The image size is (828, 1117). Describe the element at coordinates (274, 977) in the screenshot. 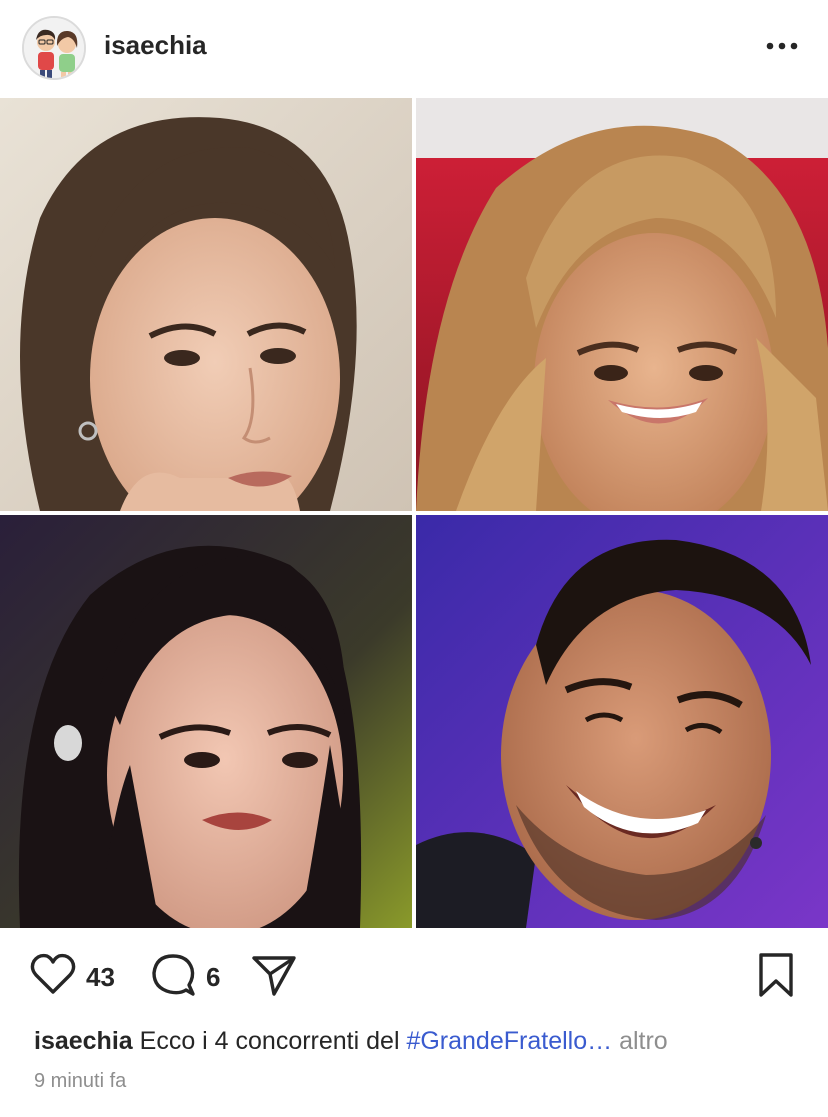

I see `send-paper-plane-icon` at that location.